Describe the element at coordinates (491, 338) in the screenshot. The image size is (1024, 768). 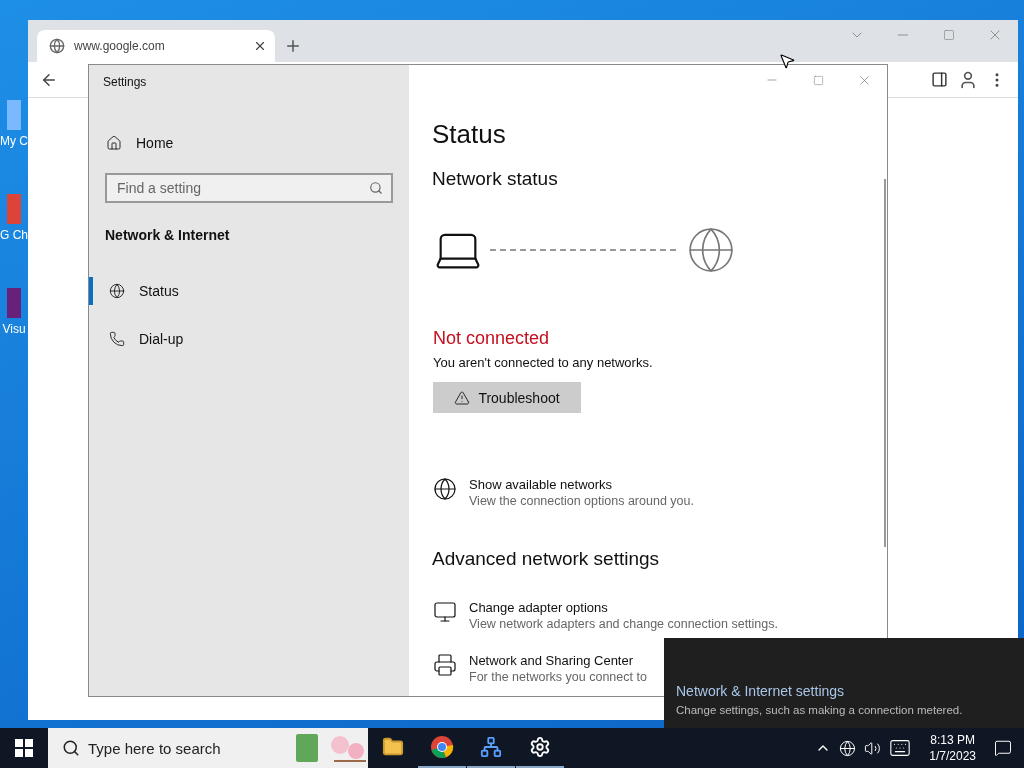
I see `connection-status: Not connected` at that location.